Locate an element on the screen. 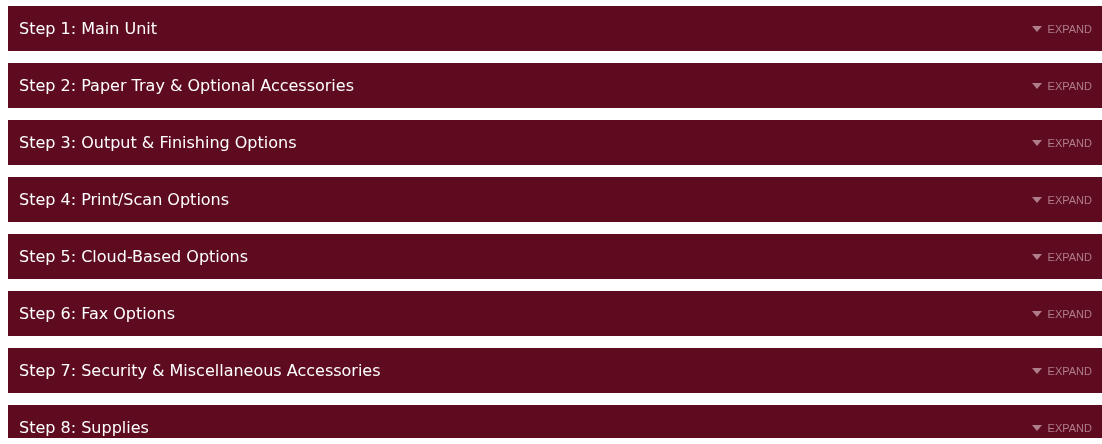 This screenshot has width=1102, height=444. section-title: Step 1: Main Unit is located at coordinates (88, 28).